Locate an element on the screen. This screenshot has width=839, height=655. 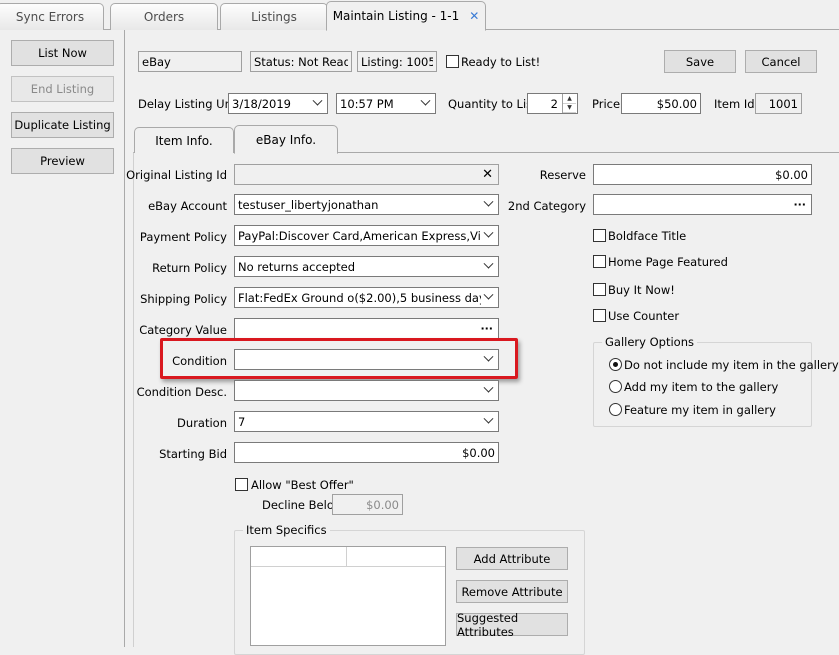
gallery-option-add-label: Add my item to the gallery is located at coordinates (701, 387).